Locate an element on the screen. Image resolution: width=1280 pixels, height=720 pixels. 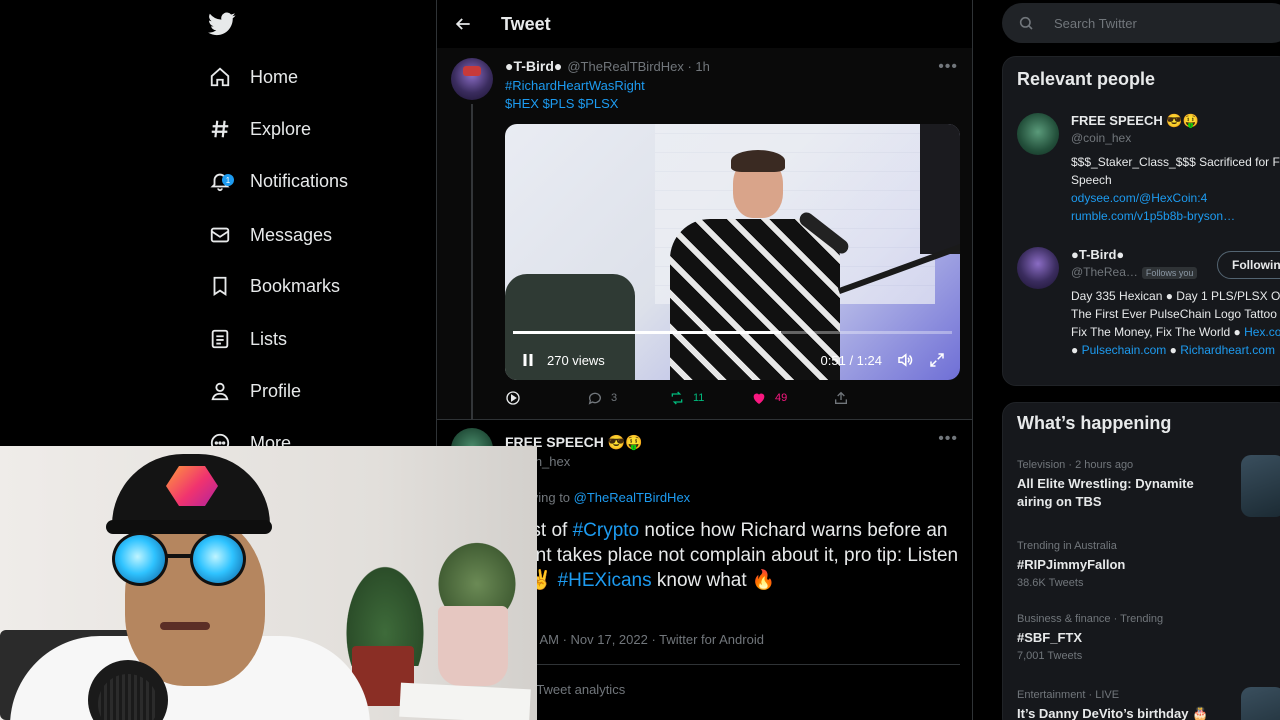
hashtag-link: #HEXicans is located at coordinates (605, 580).